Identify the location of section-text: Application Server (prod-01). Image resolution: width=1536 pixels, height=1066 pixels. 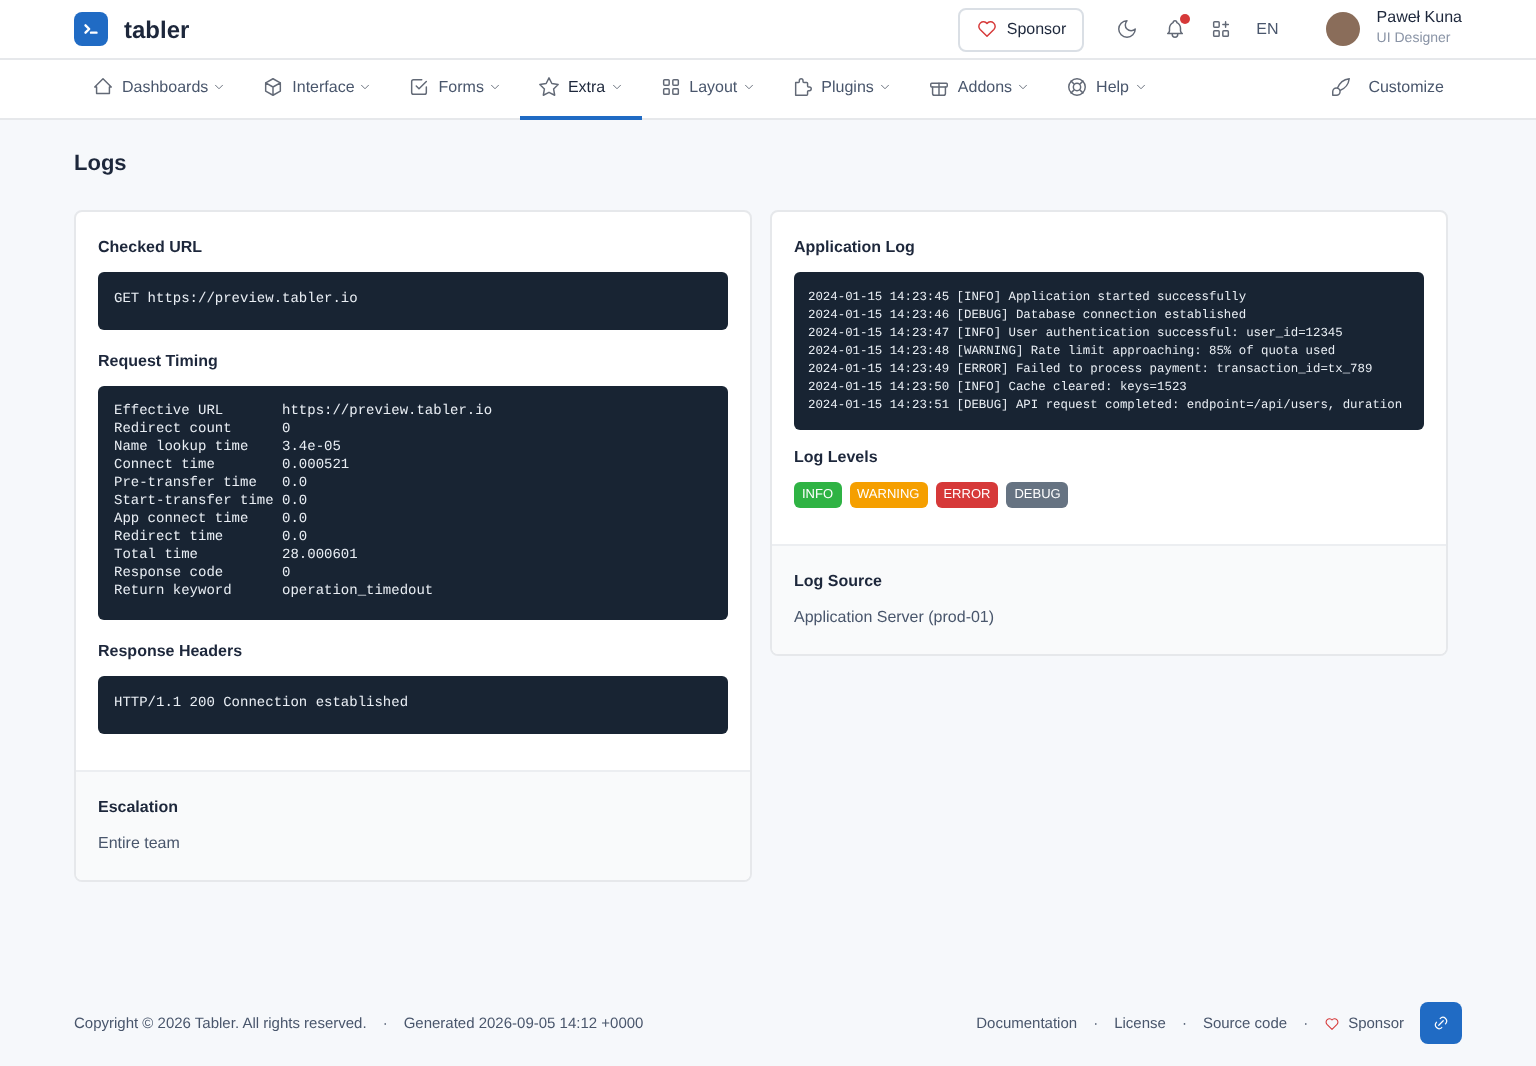
(895, 618).